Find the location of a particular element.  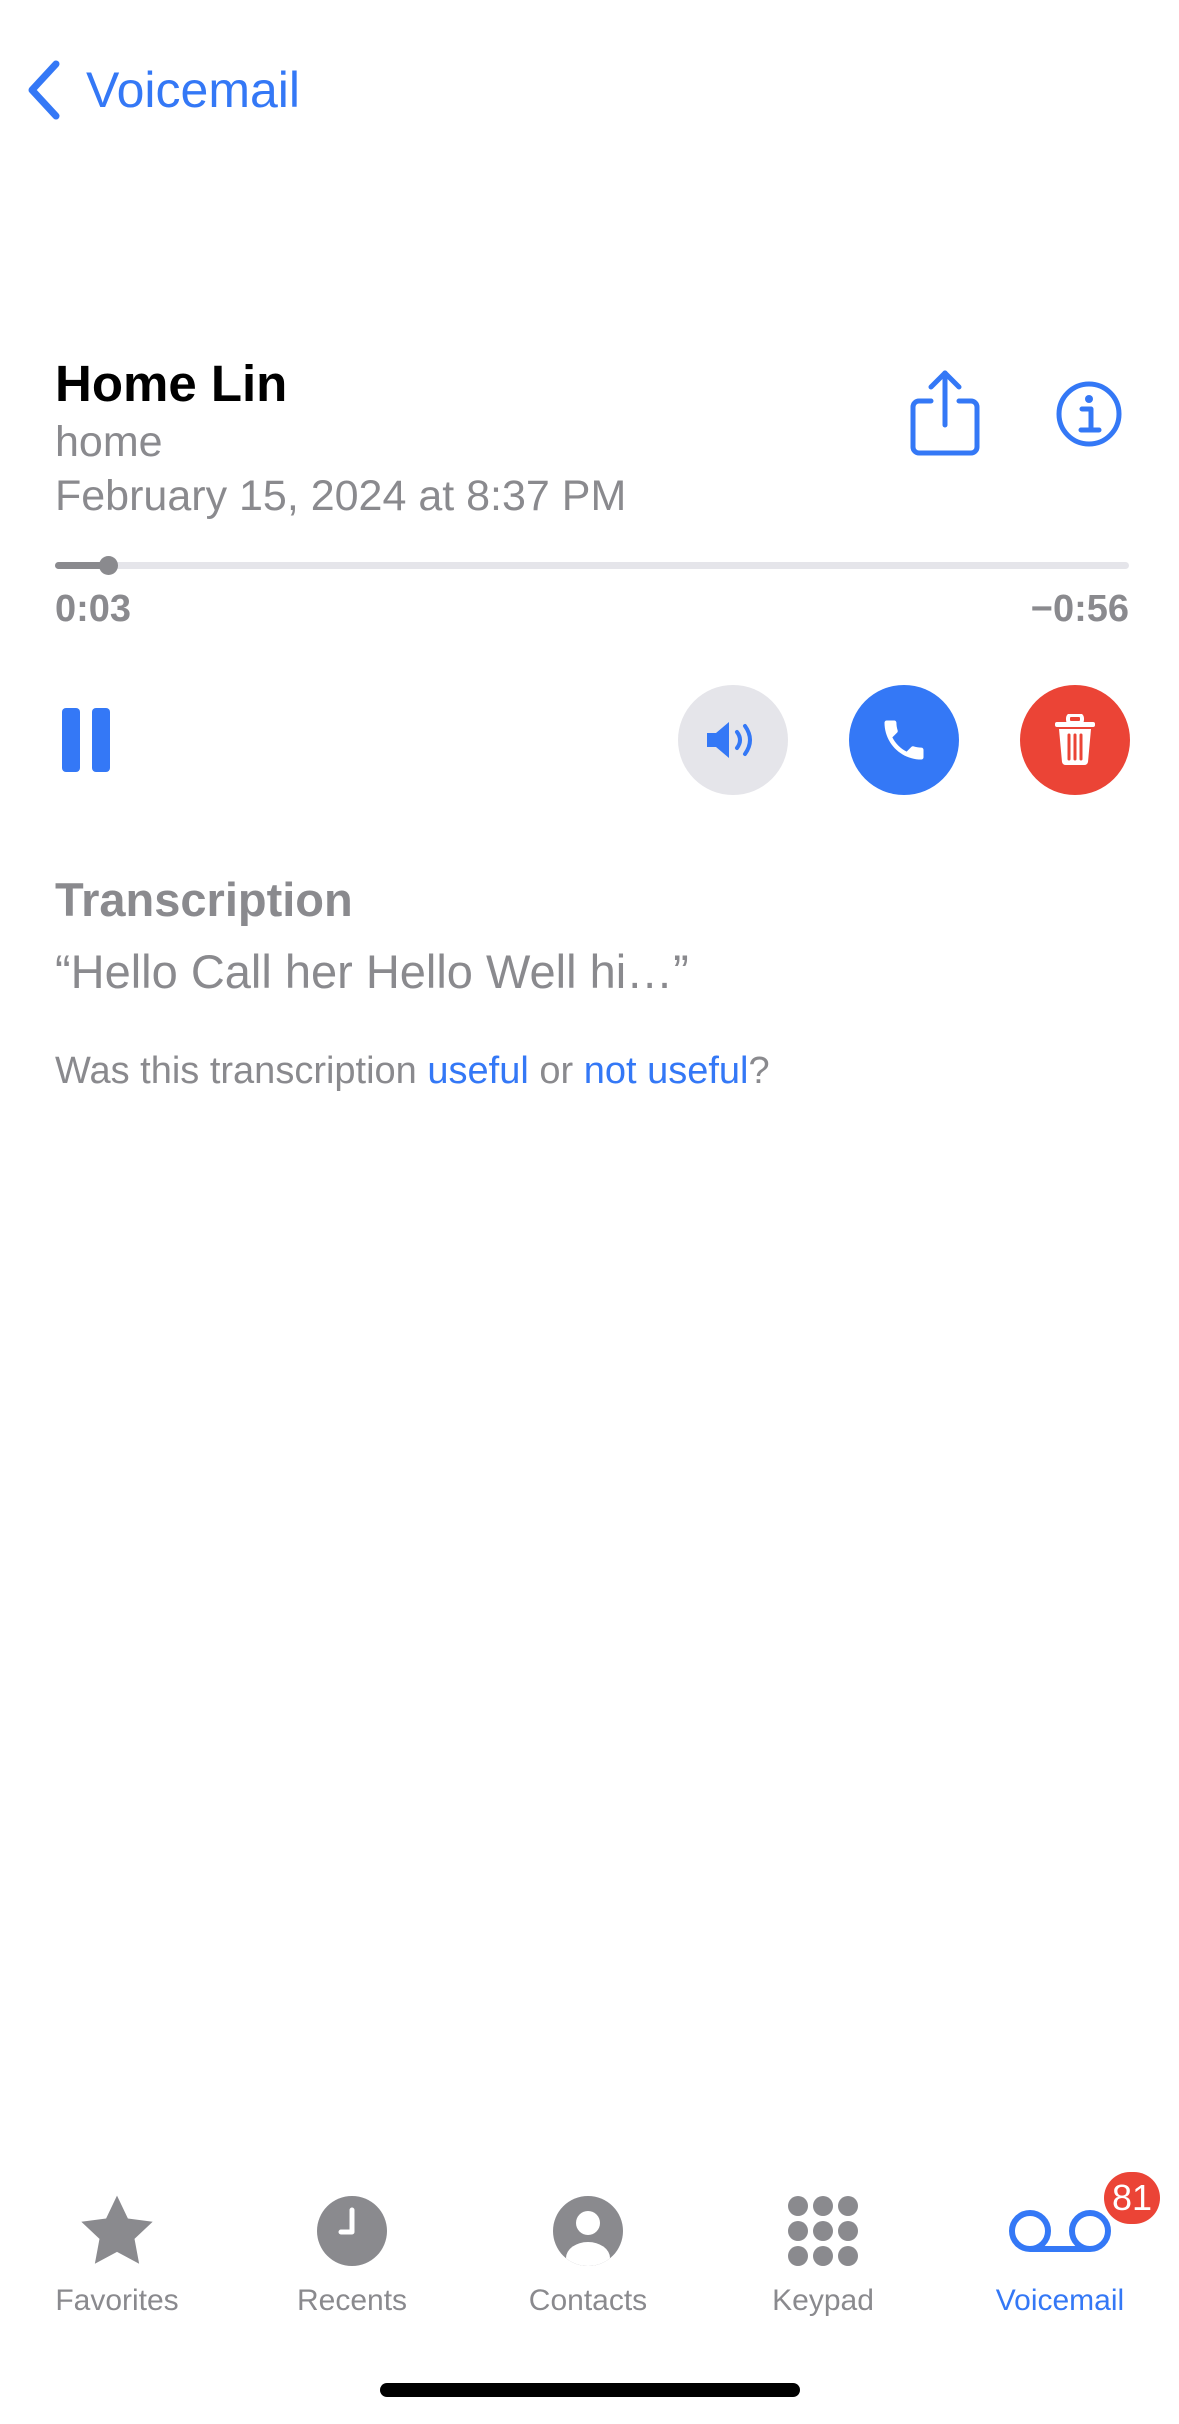

tab-label-favorites: Favorites is located at coordinates (117, 2300).